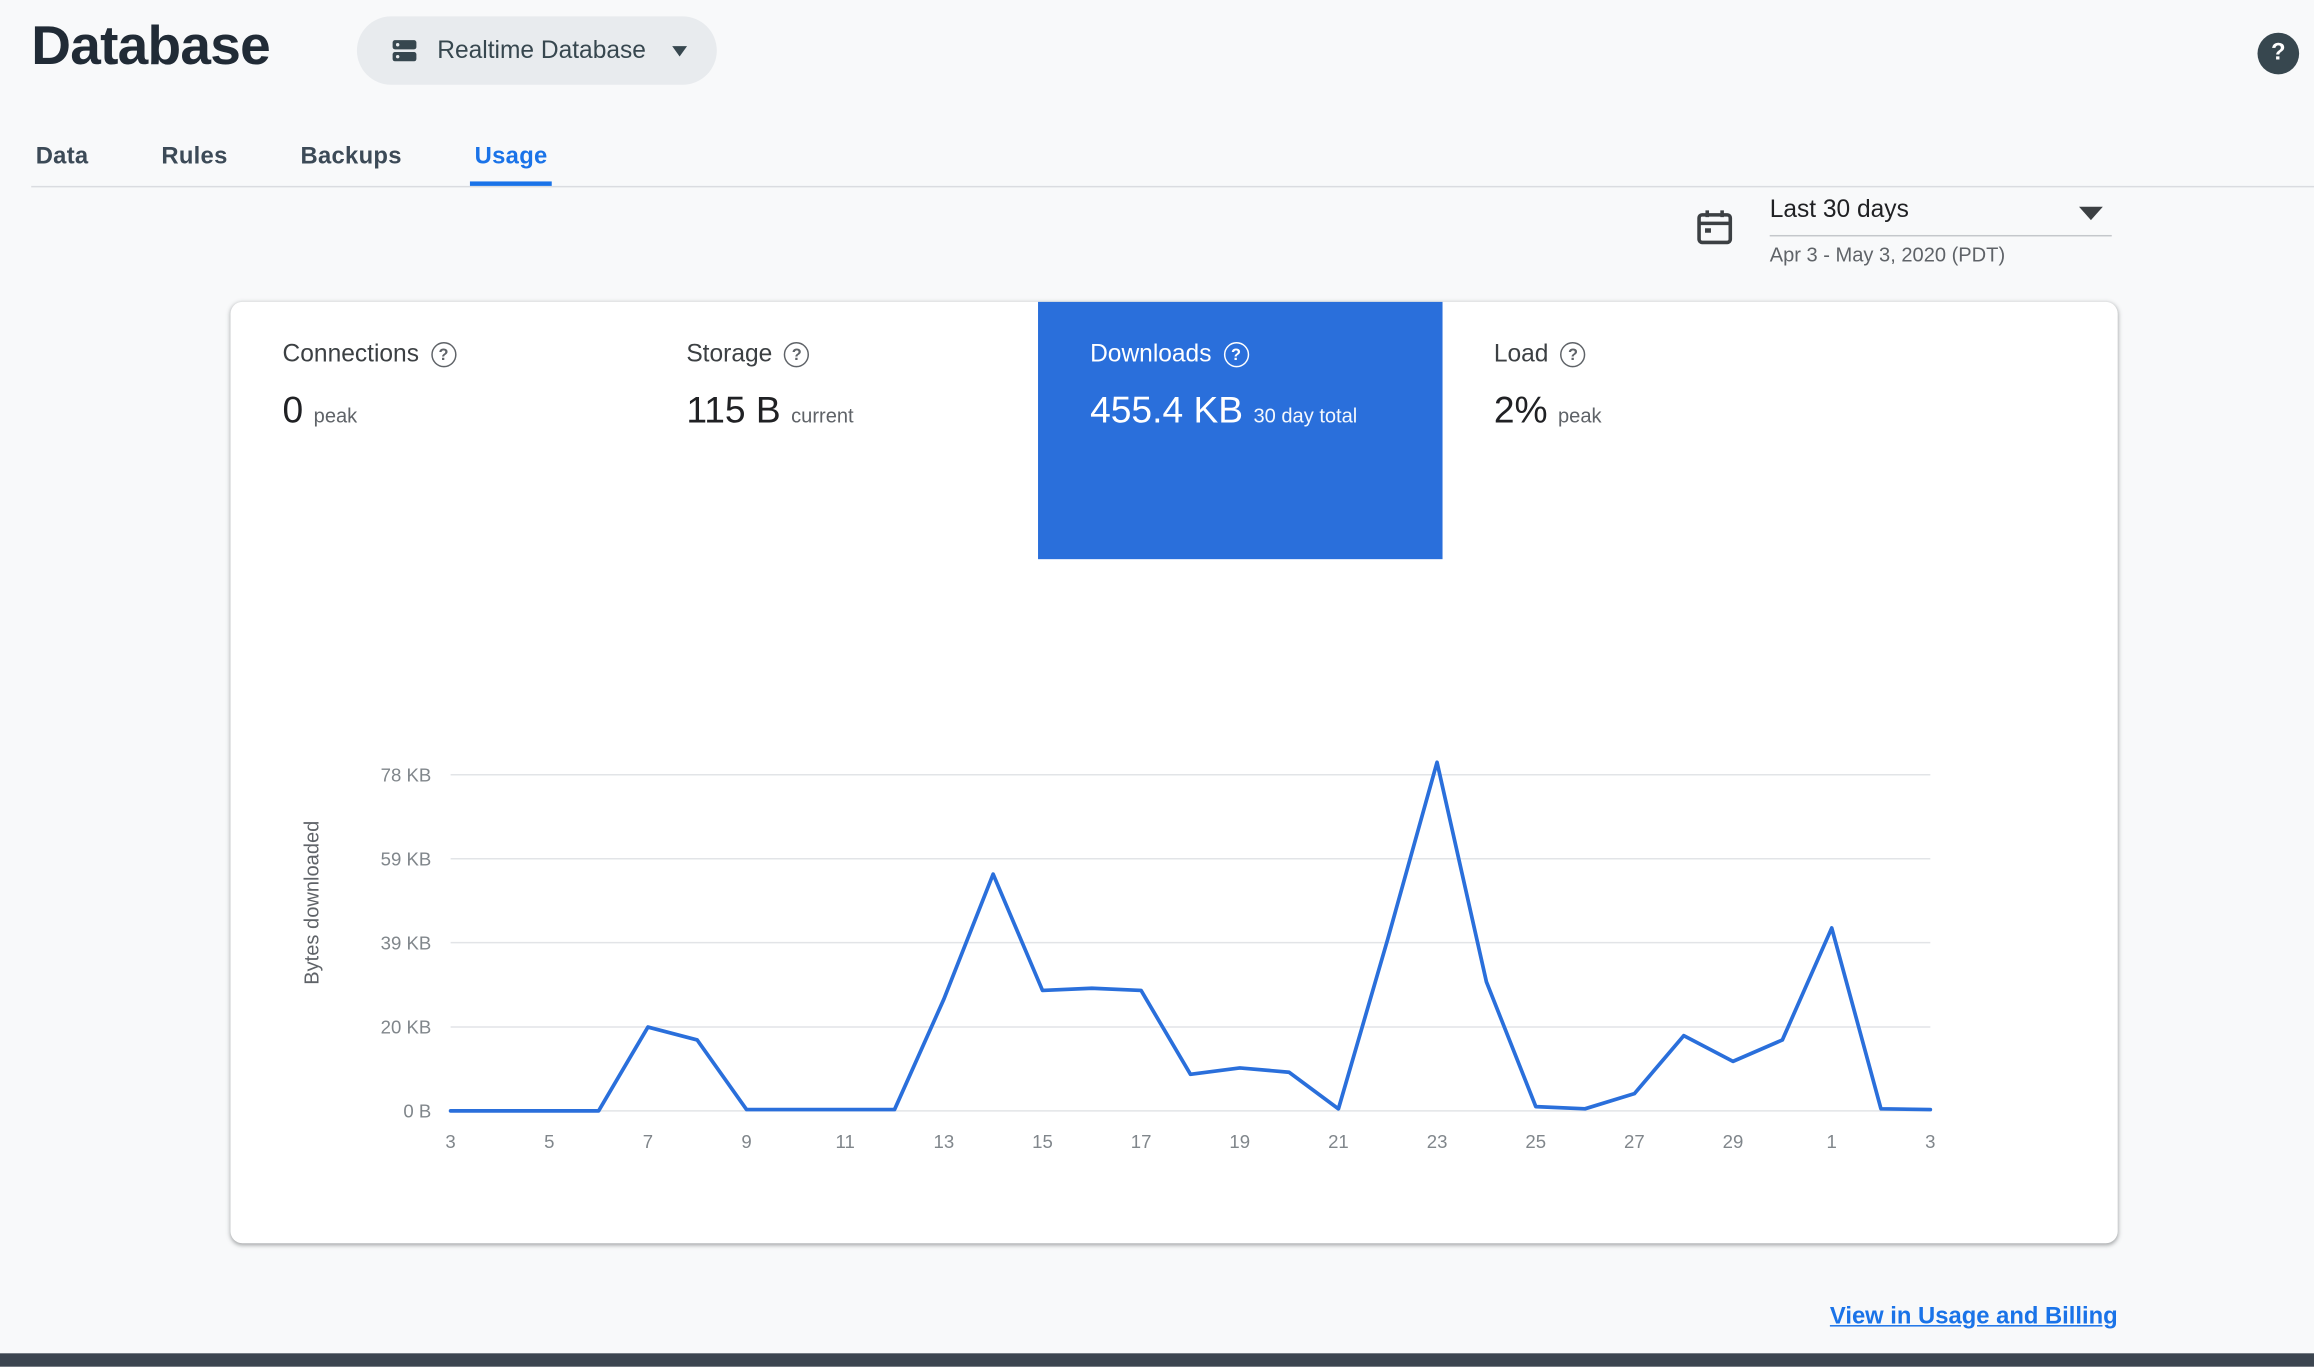 The height and width of the screenshot is (1367, 2314). What do you see at coordinates (1172, 158) in the screenshot?
I see `tab-bar: Data Rules Backups Usage` at bounding box center [1172, 158].